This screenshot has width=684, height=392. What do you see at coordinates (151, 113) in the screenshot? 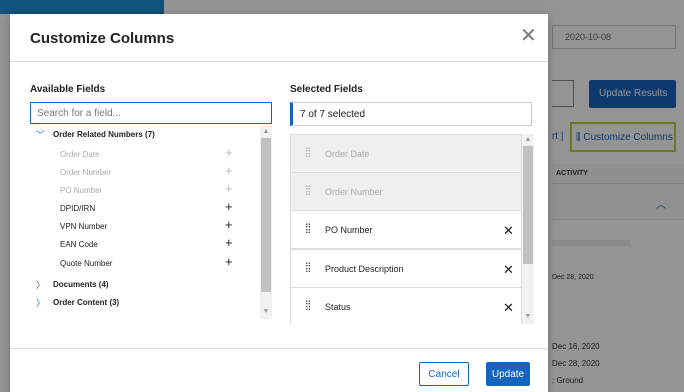
I see `field-search-input` at bounding box center [151, 113].